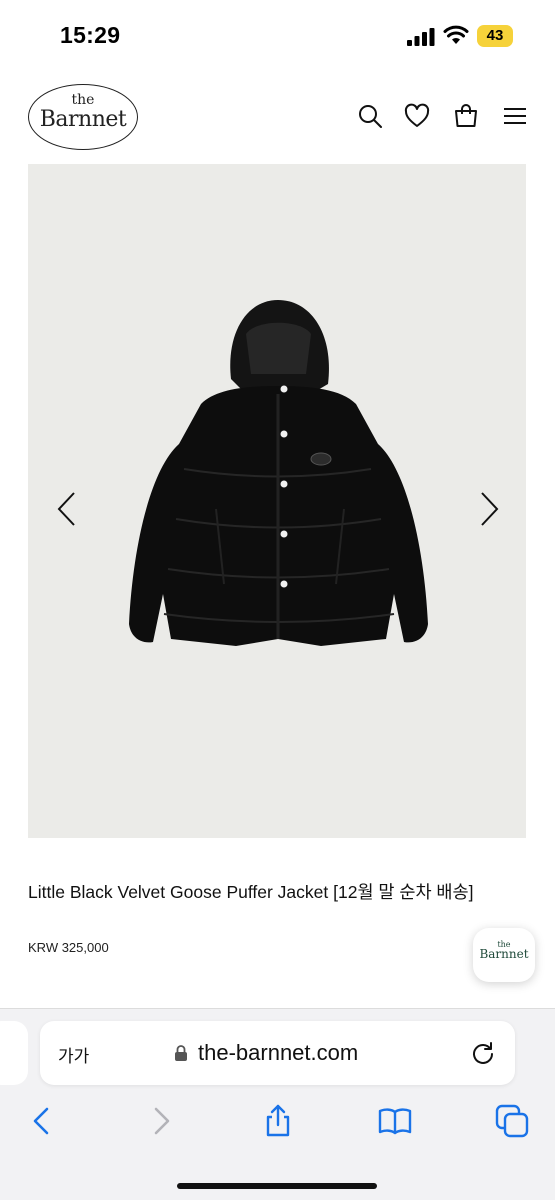  What do you see at coordinates (14, 1053) in the screenshot?
I see `previous-tab-preview` at bounding box center [14, 1053].